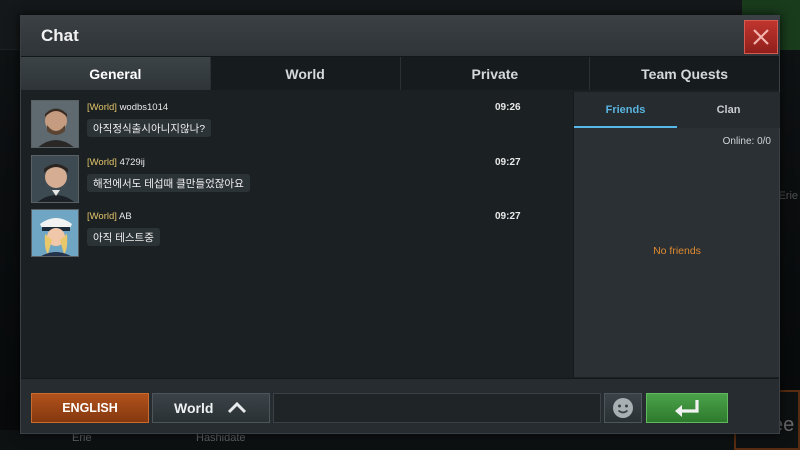 Image resolution: width=800 pixels, height=450 pixels. I want to click on online-count: Online: 0/0, so click(746, 141).